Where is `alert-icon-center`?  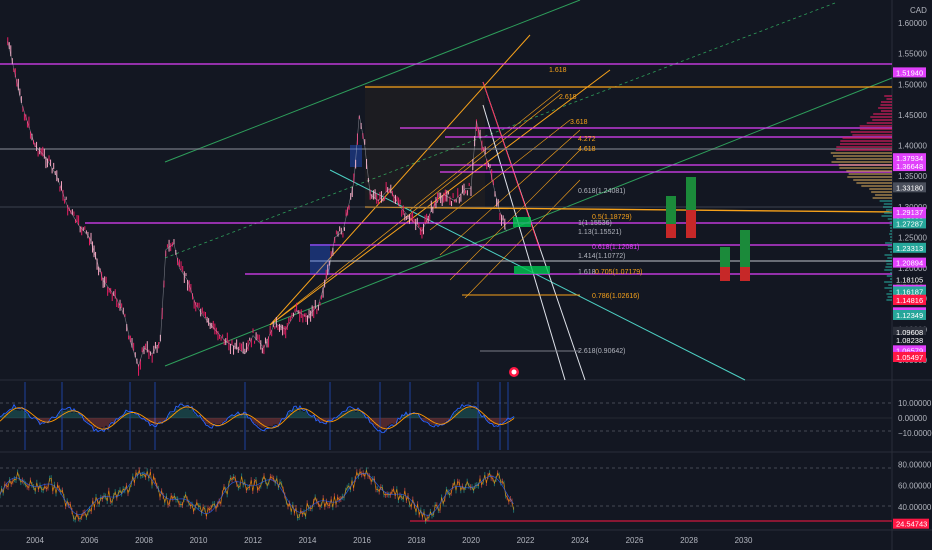
alert-icon-center is located at coordinates (514, 372).